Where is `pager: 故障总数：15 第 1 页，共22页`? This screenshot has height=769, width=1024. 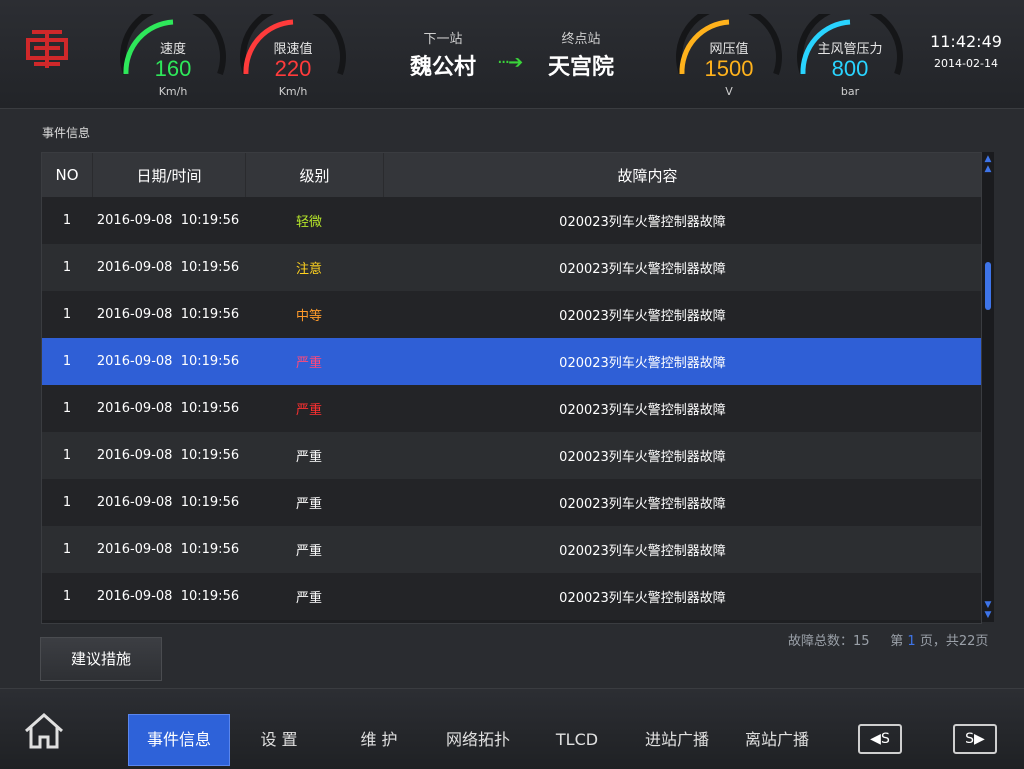 pager: 故障总数：15 第 1 页，共22页 is located at coordinates (888, 639).